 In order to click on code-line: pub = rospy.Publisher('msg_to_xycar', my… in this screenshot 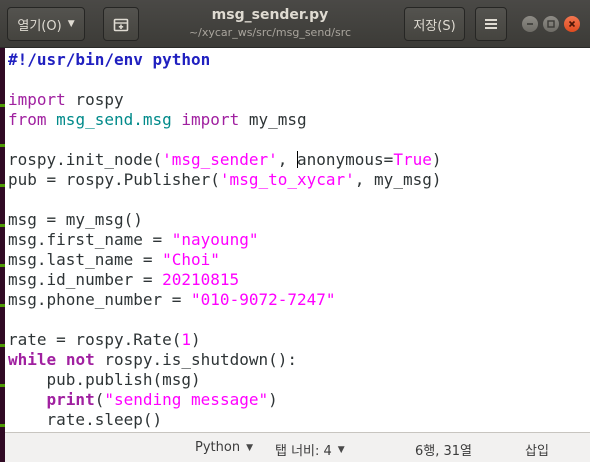, I will do `click(299, 180)`.